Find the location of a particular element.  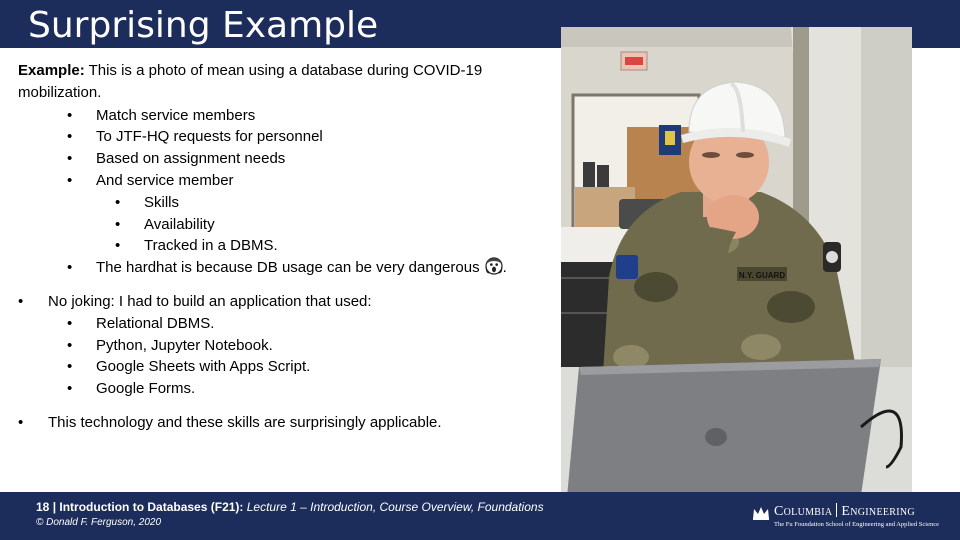

sub-bullet-item: • Skills is located at coordinates (283, 203).